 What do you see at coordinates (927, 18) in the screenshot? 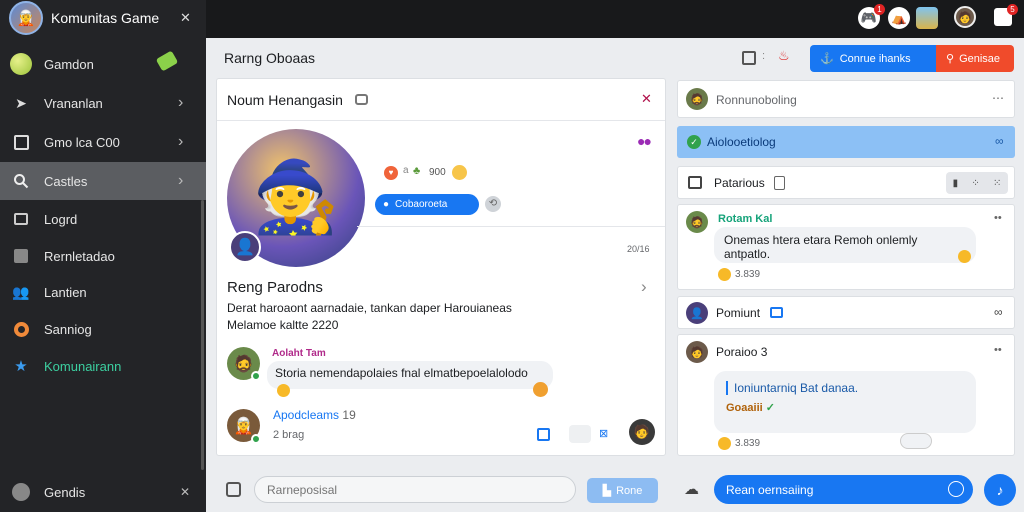
I see `landscape-icon` at bounding box center [927, 18].